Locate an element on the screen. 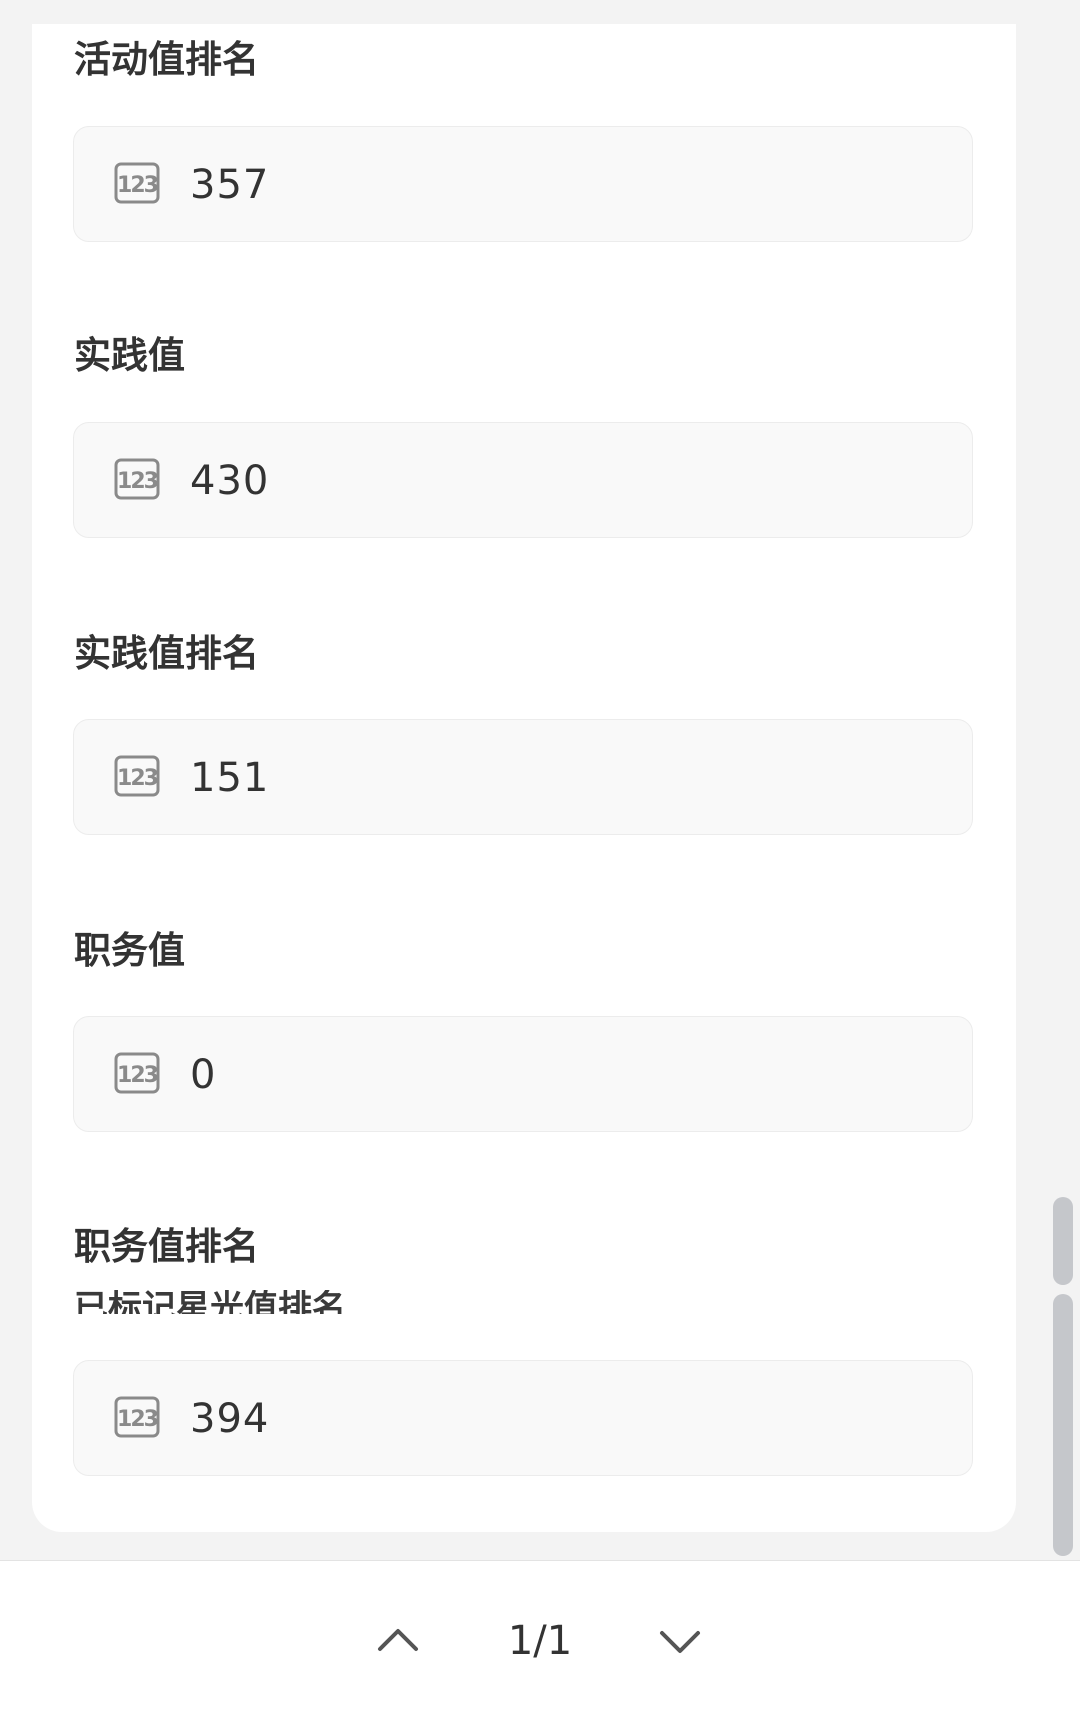  scrollbar-thumb is located at coordinates (1063, 1425).